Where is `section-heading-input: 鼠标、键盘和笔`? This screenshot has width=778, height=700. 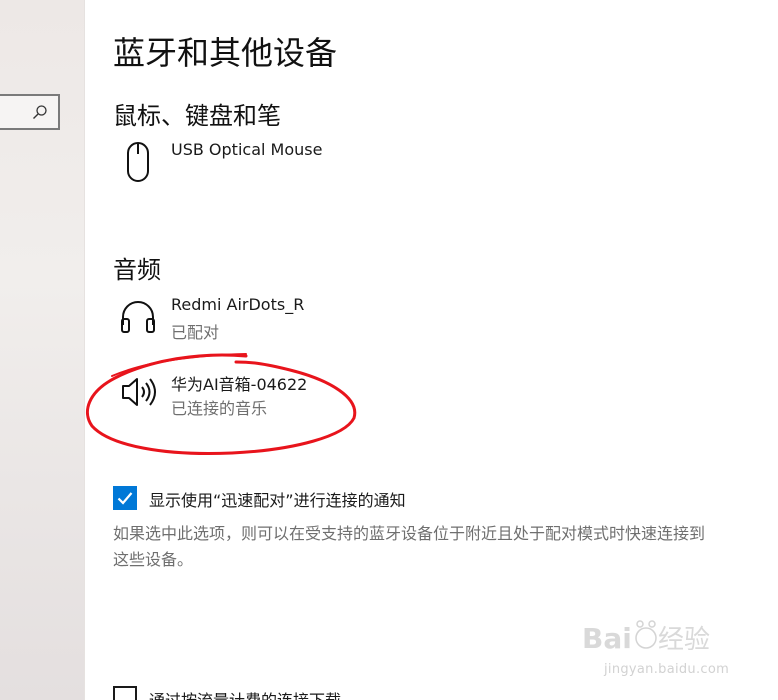
section-heading-input: 鼠标、键盘和笔 is located at coordinates (197, 116).